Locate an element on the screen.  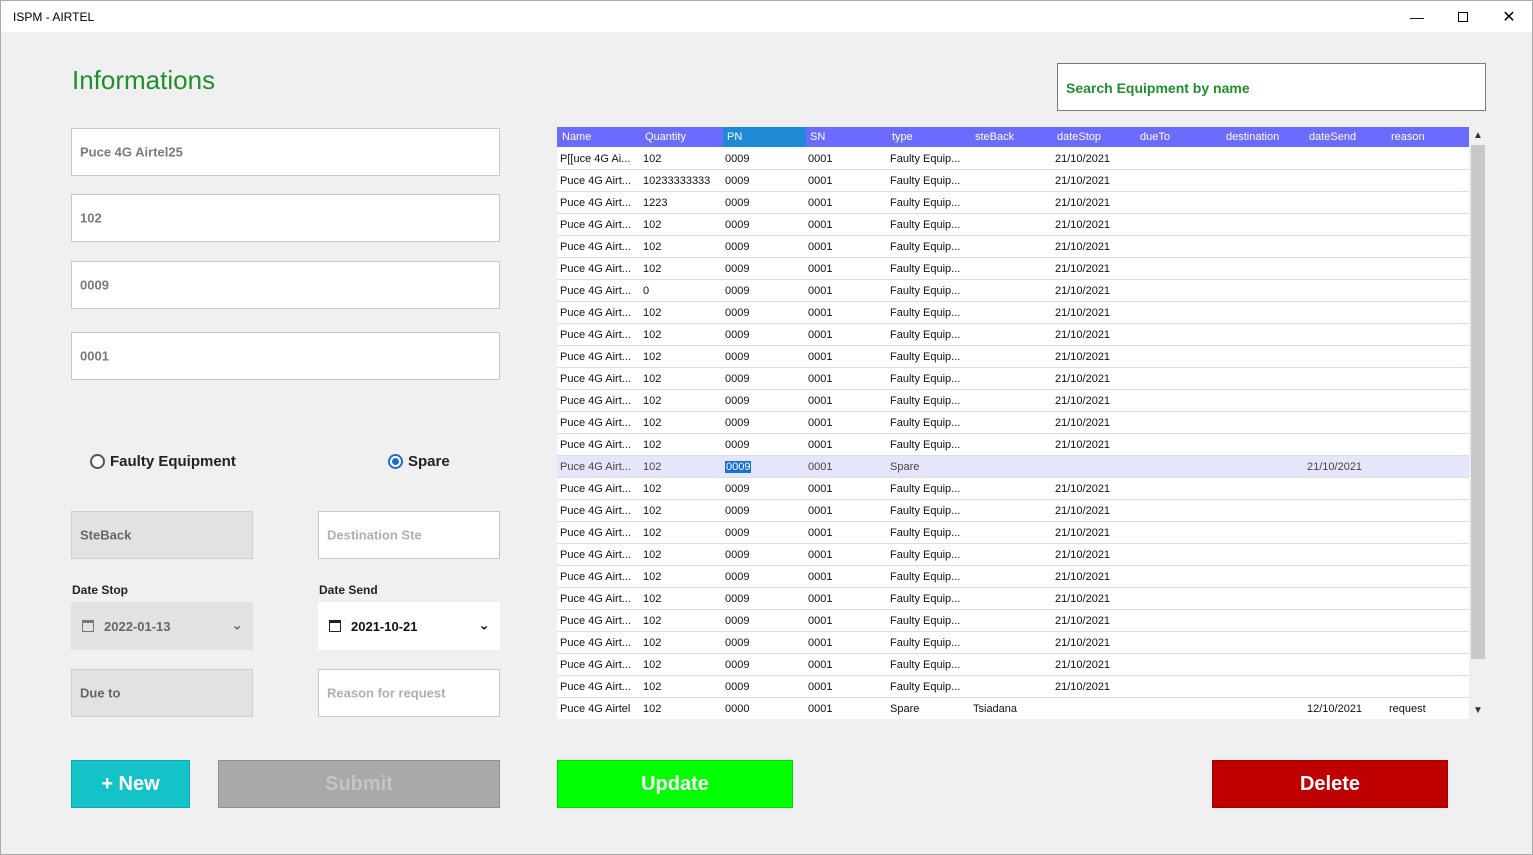
table-cell-quantity: 0 is located at coordinates (646, 291).